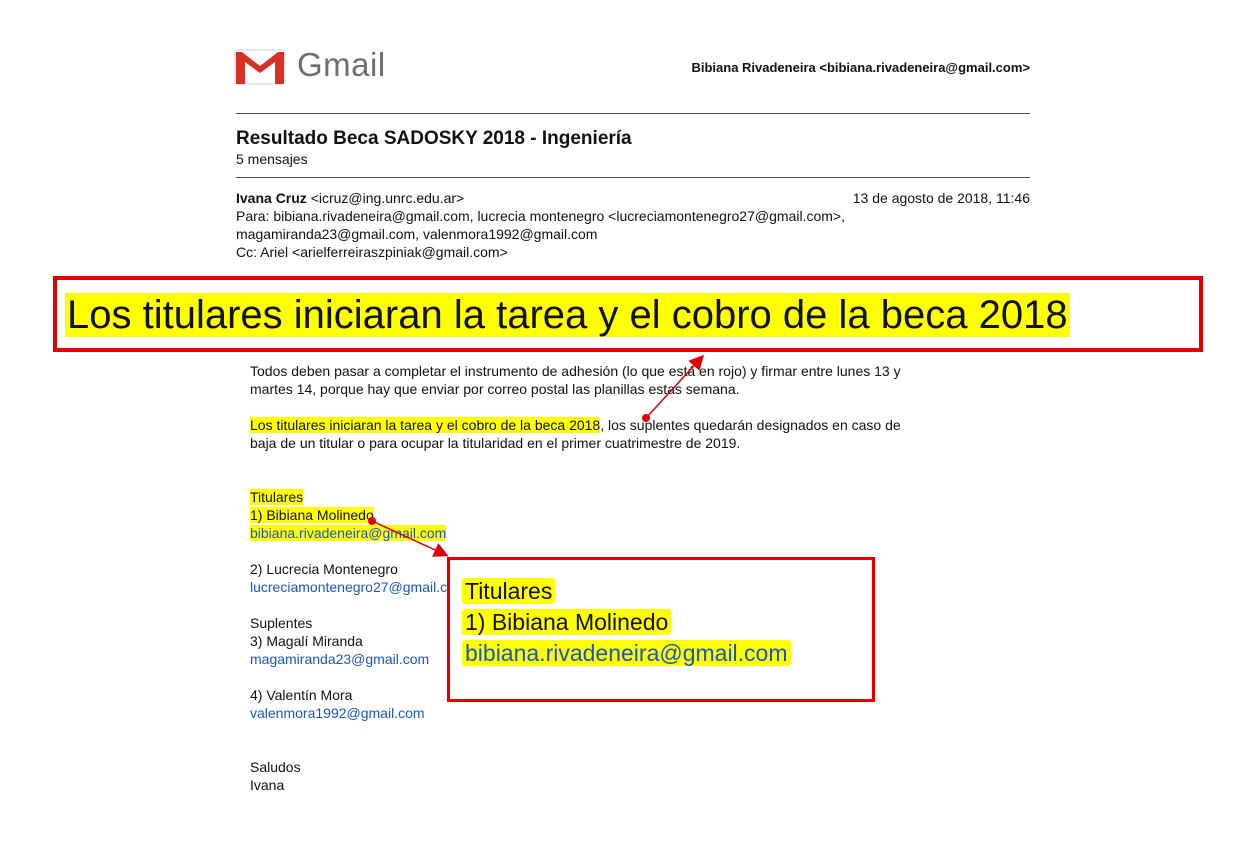  Describe the element at coordinates (408, 537) in the screenshot. I see `arrow-to-zoom` at that location.